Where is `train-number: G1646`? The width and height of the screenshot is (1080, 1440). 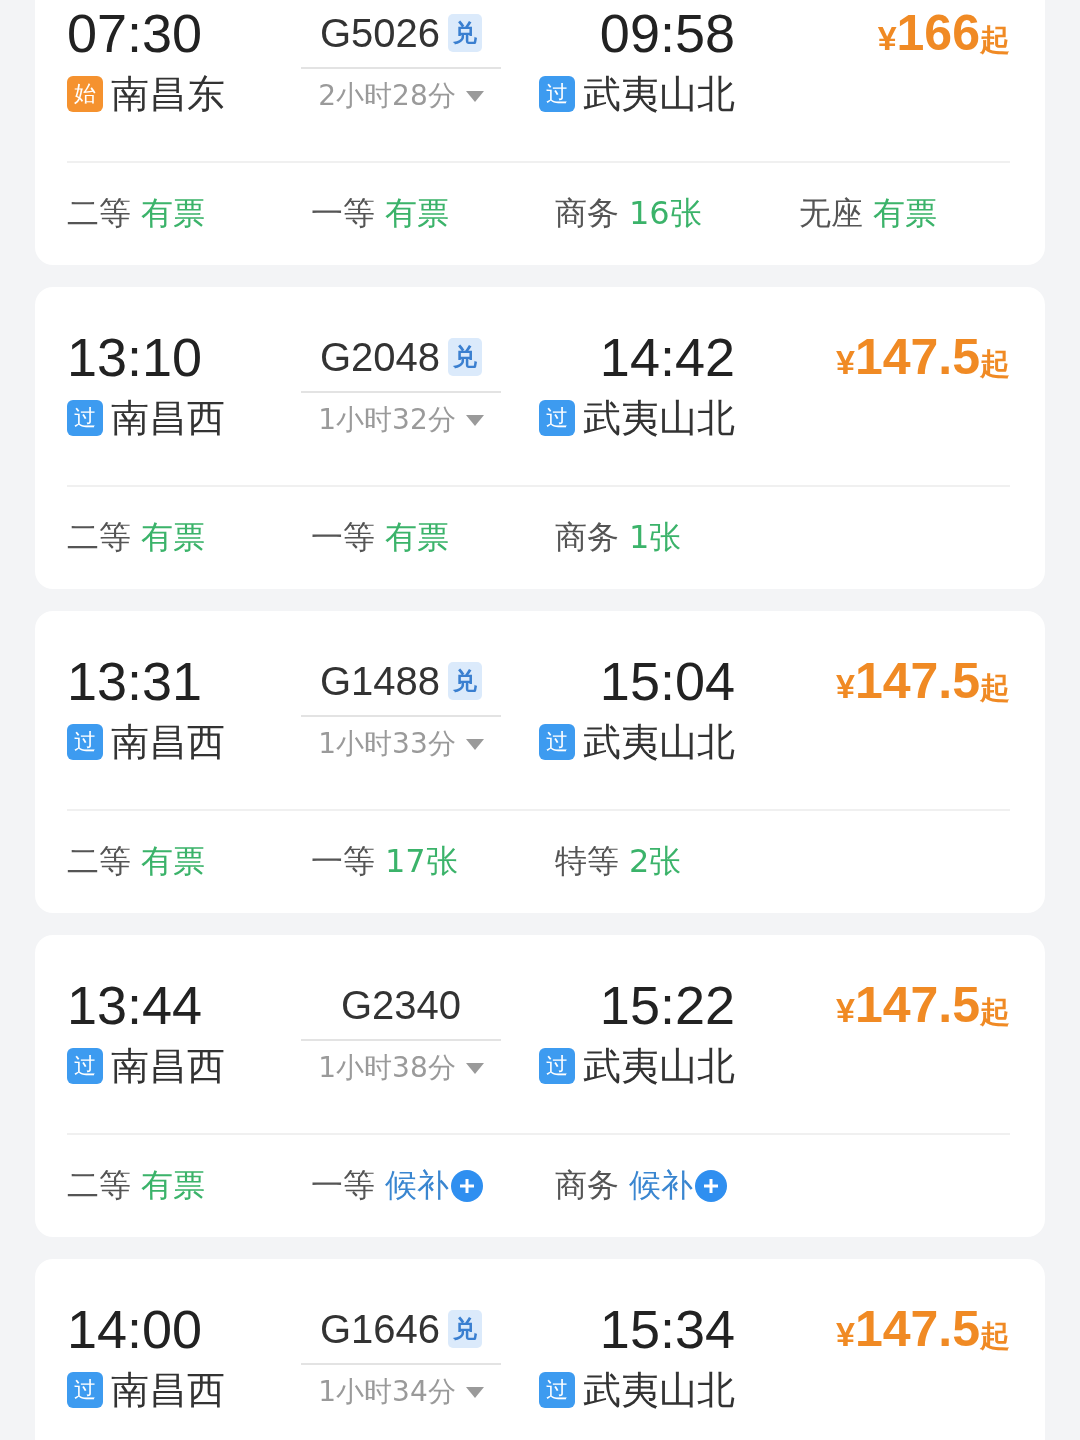
train-number: G1646 is located at coordinates (380, 1329).